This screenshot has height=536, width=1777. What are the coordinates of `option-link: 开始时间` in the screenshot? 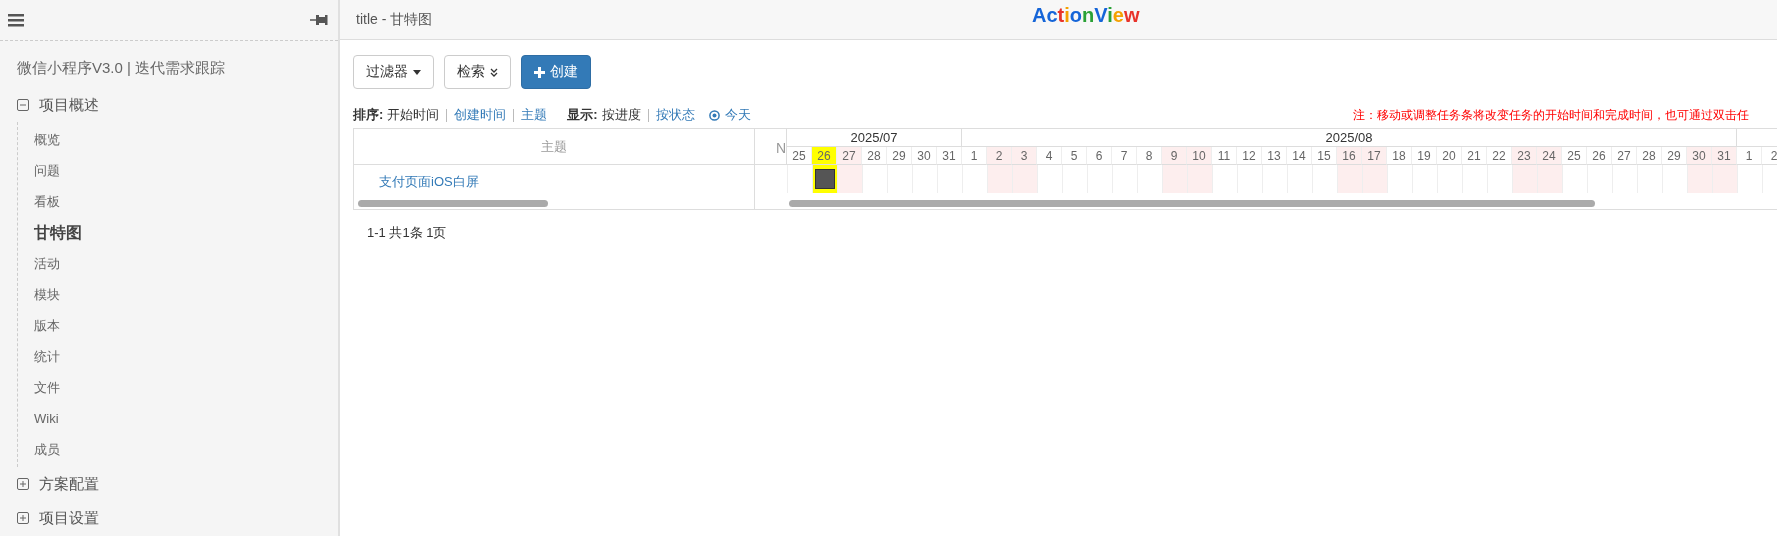 It's located at (413, 115).